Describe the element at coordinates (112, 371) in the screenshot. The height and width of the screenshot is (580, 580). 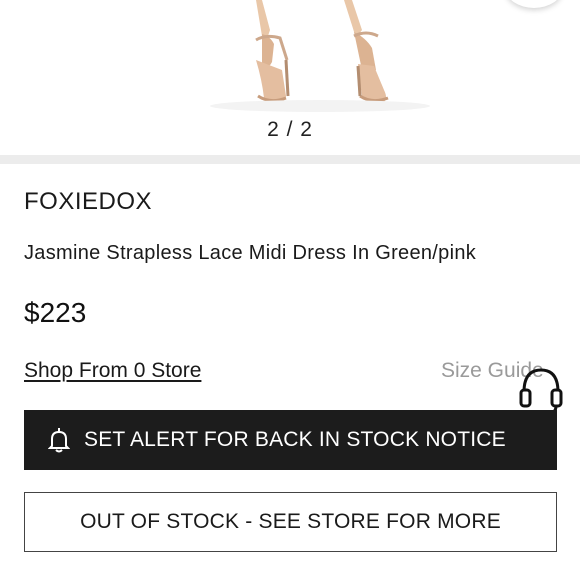
I see `shop-from-store-link: Shop From 0 Store` at that location.